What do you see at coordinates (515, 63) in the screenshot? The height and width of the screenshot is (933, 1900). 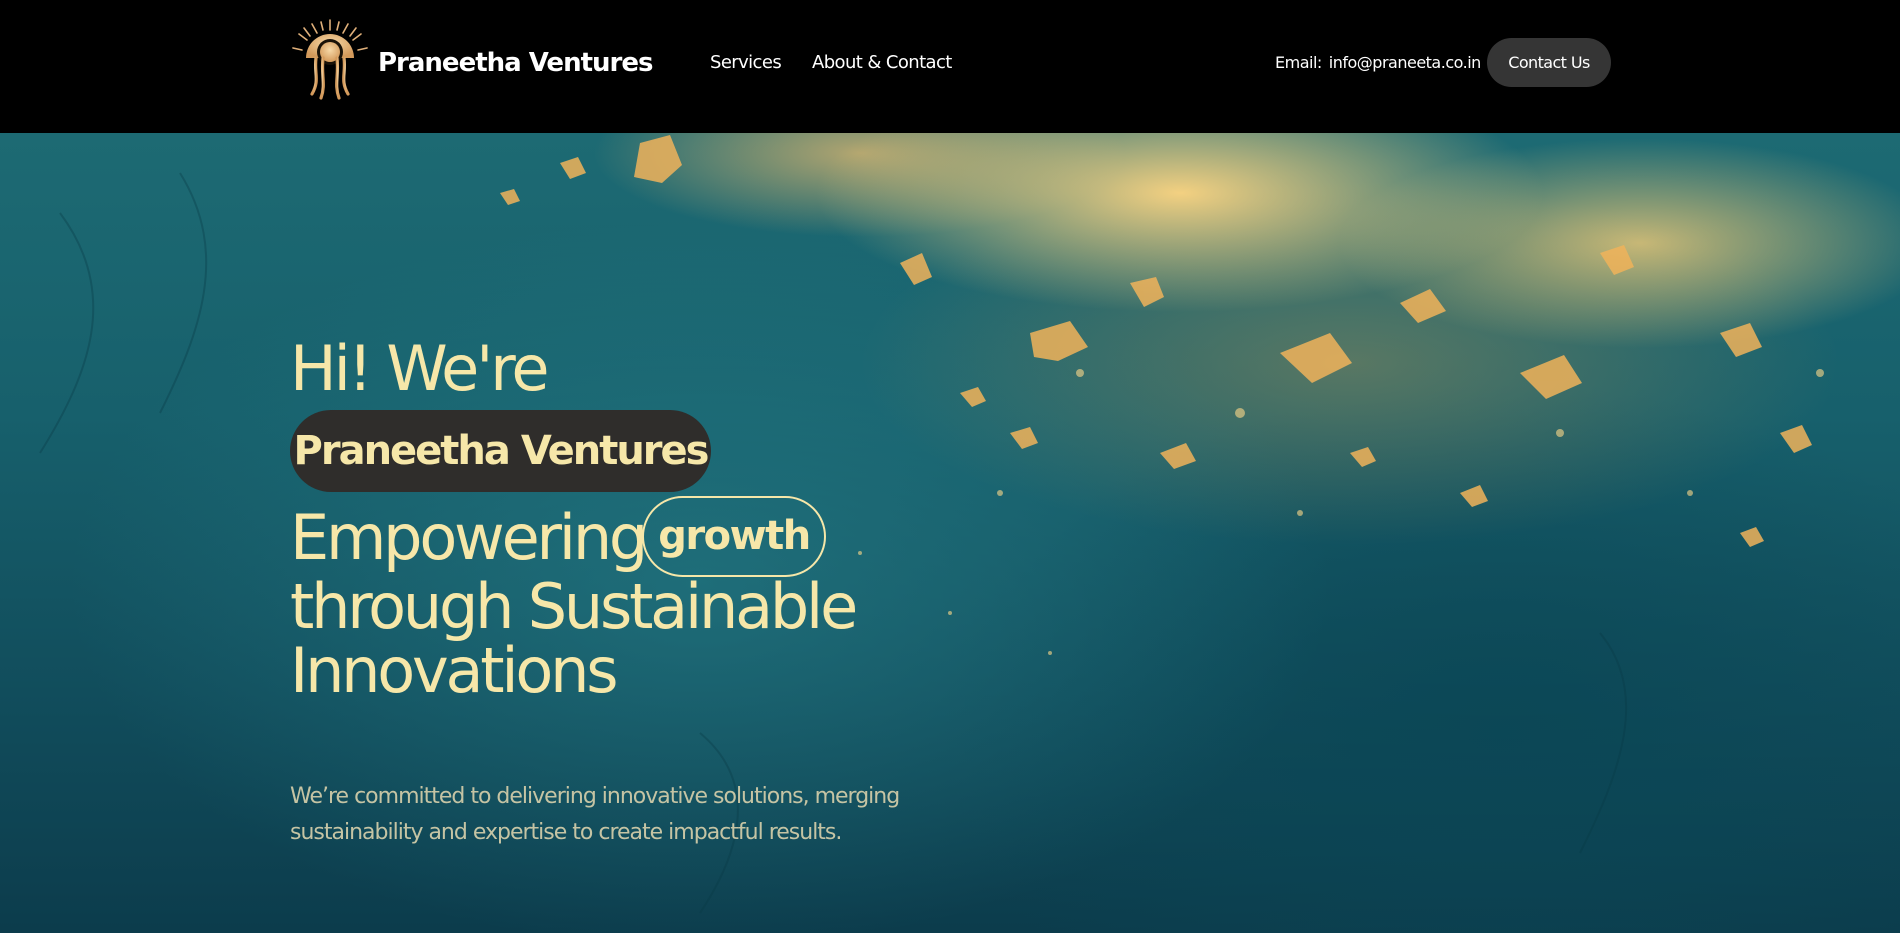 I see `brand-name: Praneetha Ventures` at bounding box center [515, 63].